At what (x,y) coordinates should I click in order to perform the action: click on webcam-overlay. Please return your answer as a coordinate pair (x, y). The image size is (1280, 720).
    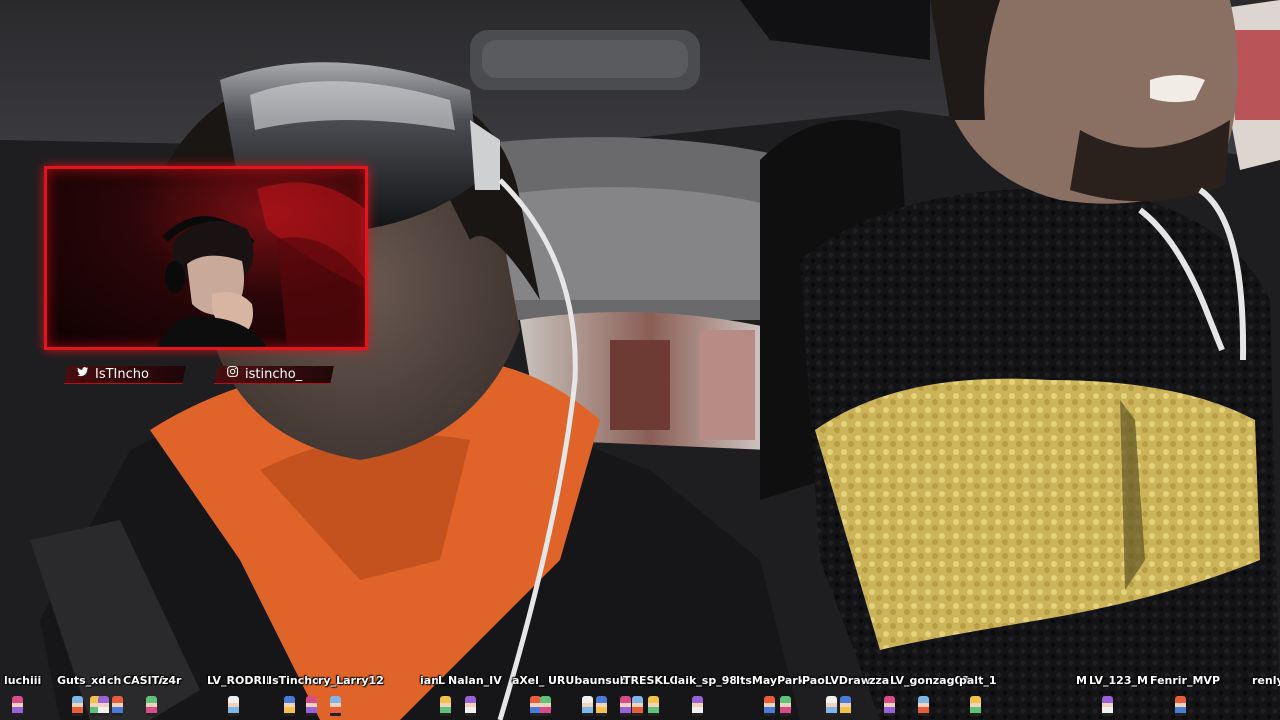
    Looking at the image, I should click on (206, 258).